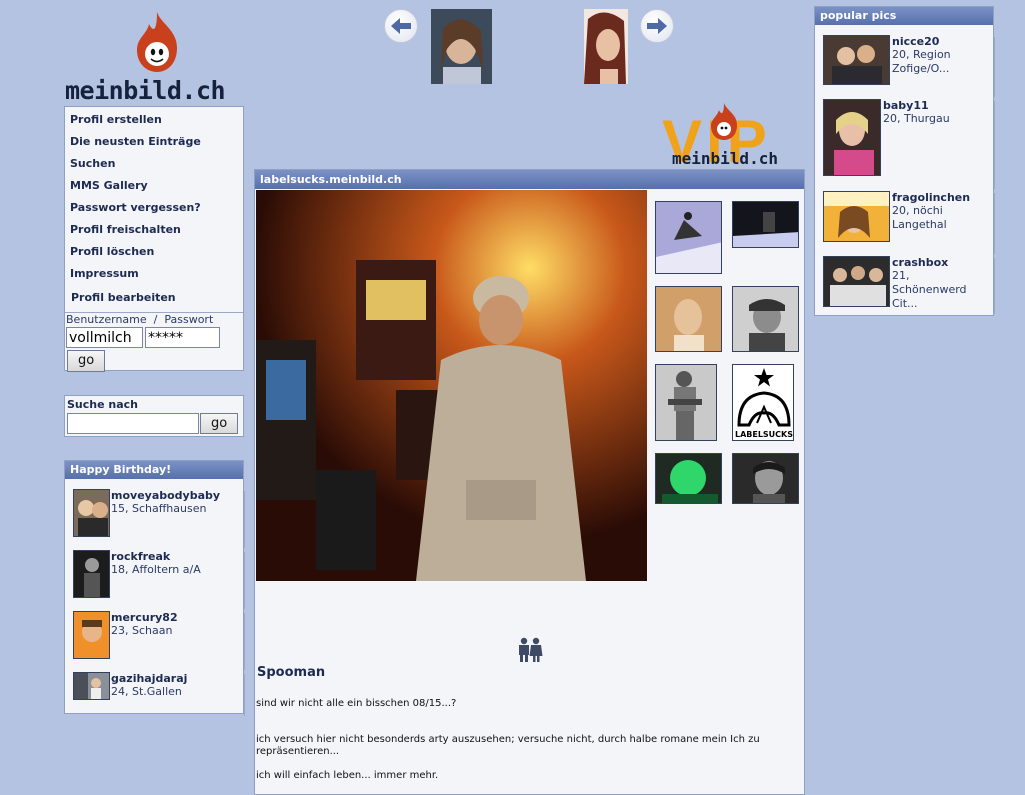  Describe the element at coordinates (764, 434) in the screenshot. I see `gallery-brand-text: LABELSUCKS` at that location.